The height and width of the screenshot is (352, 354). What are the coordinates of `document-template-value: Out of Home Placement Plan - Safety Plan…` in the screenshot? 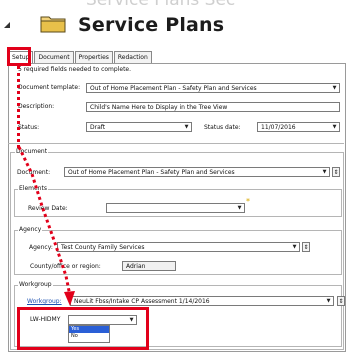 It's located at (173, 88).